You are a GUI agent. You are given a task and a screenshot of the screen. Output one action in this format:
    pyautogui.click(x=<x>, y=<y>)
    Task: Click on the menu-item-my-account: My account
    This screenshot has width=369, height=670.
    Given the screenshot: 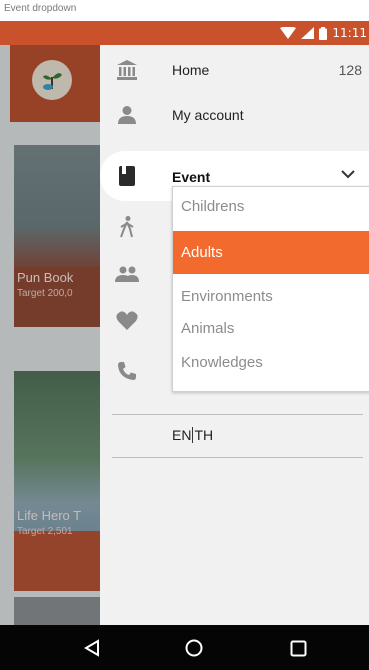 What is the action you would take?
    pyautogui.click(x=234, y=115)
    